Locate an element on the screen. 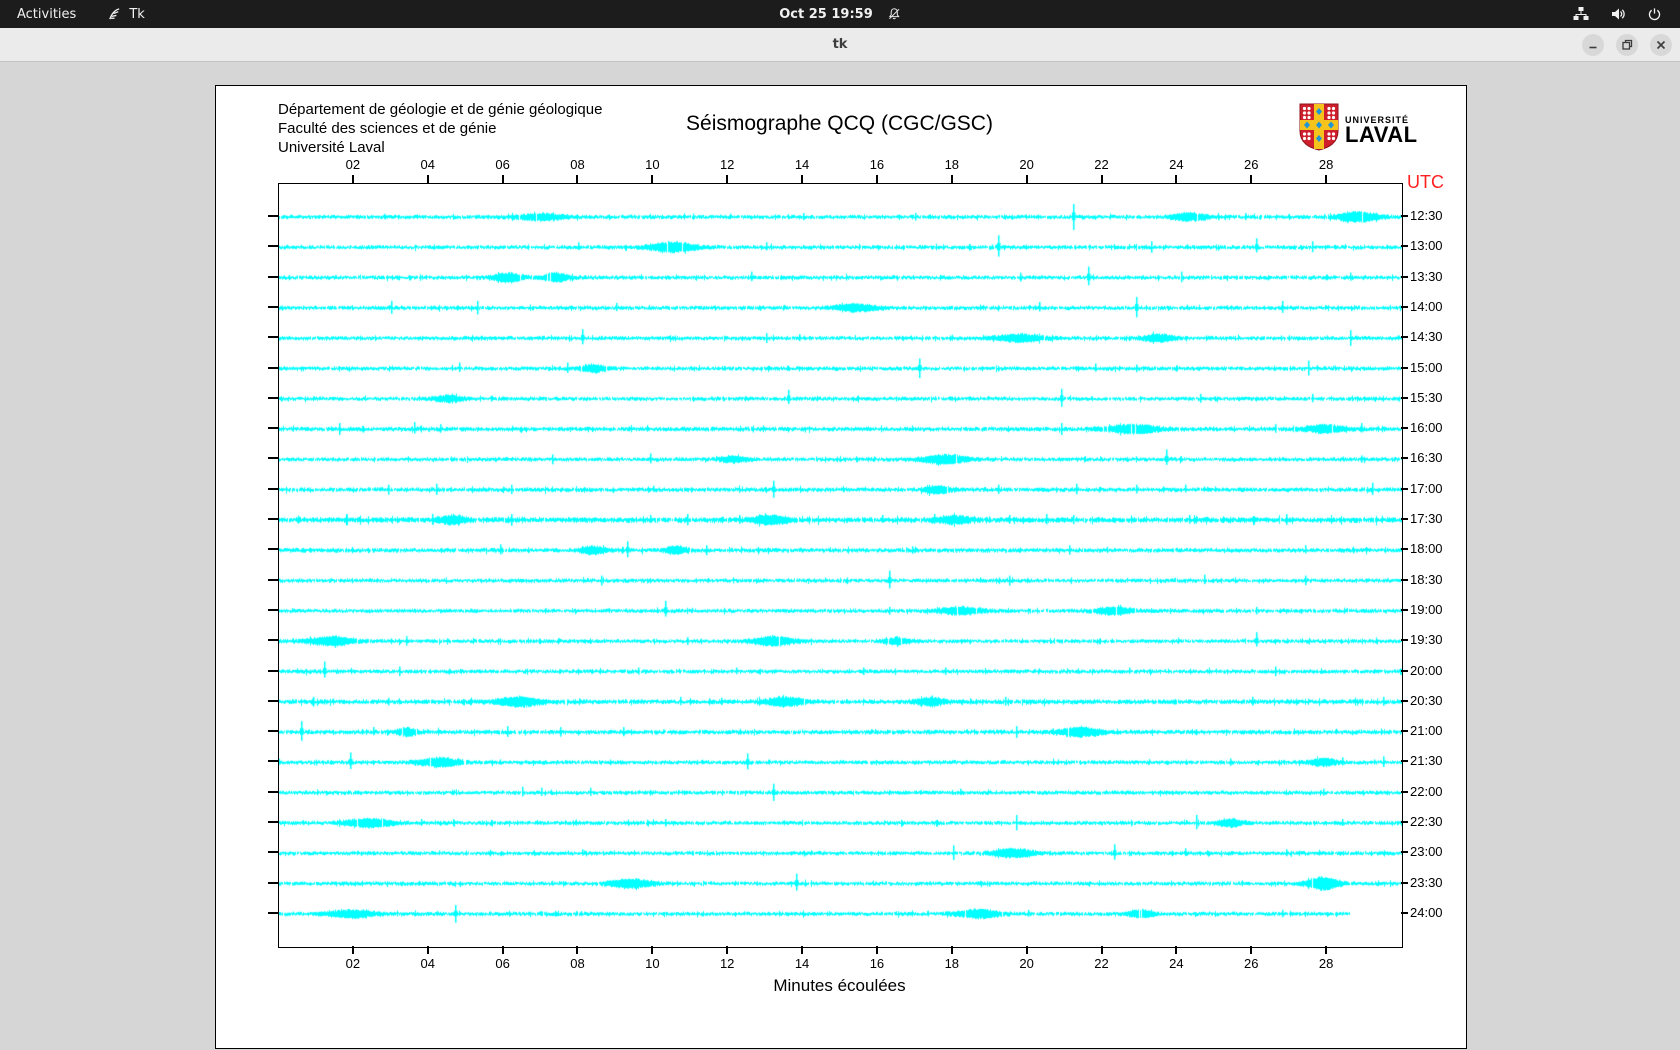 The width and height of the screenshot is (1680, 1050). x-tick-label-bottom: 28 is located at coordinates (1326, 963).